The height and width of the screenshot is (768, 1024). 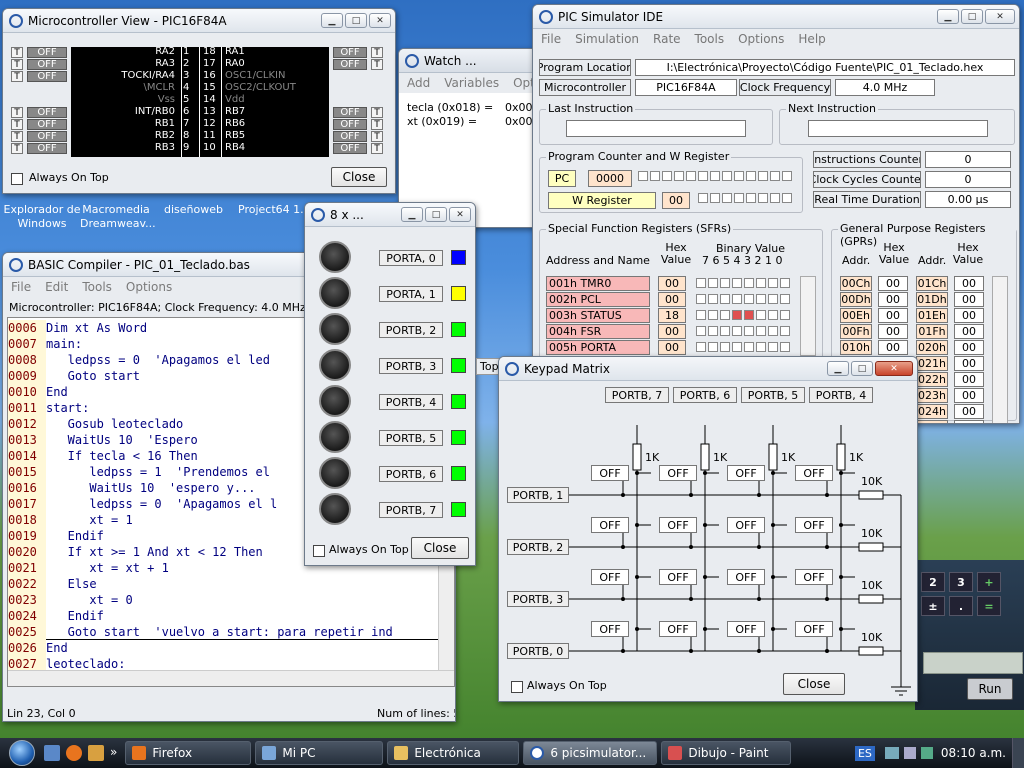 I want to click on led-port-label: PORTB, 4, so click(x=411, y=402).